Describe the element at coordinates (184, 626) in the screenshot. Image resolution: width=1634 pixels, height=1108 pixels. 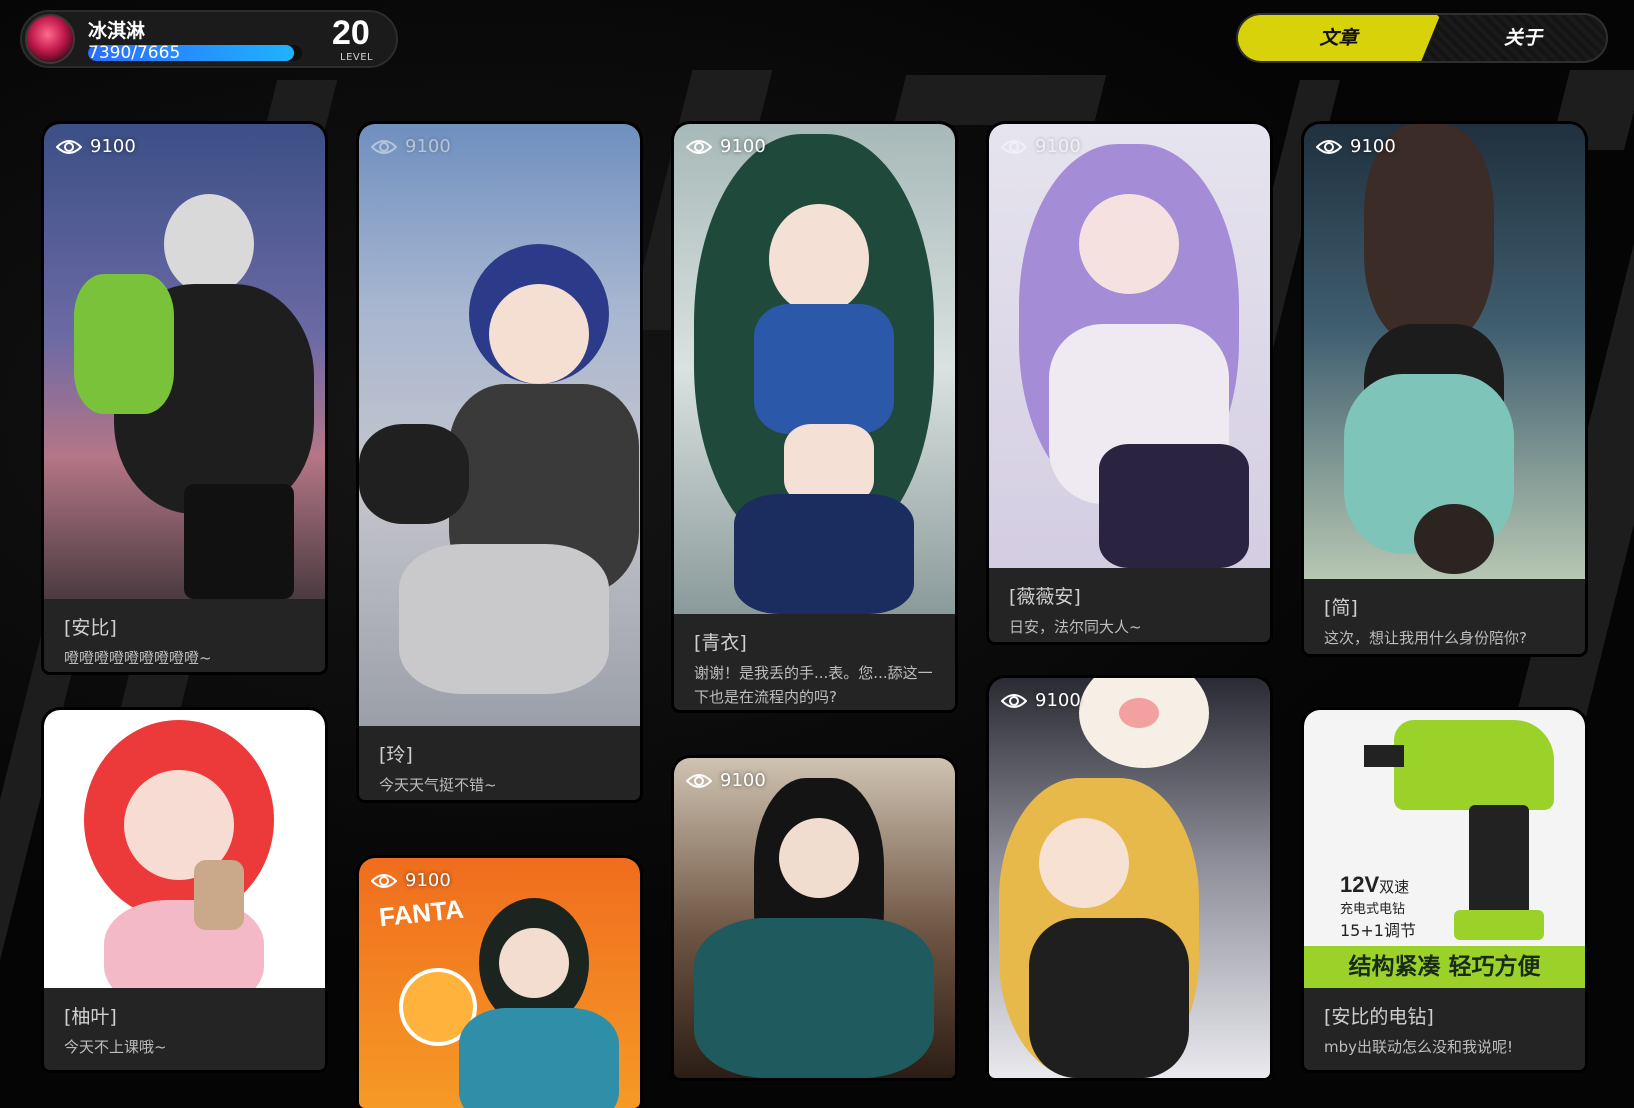
I see `card-title: [安比]` at that location.